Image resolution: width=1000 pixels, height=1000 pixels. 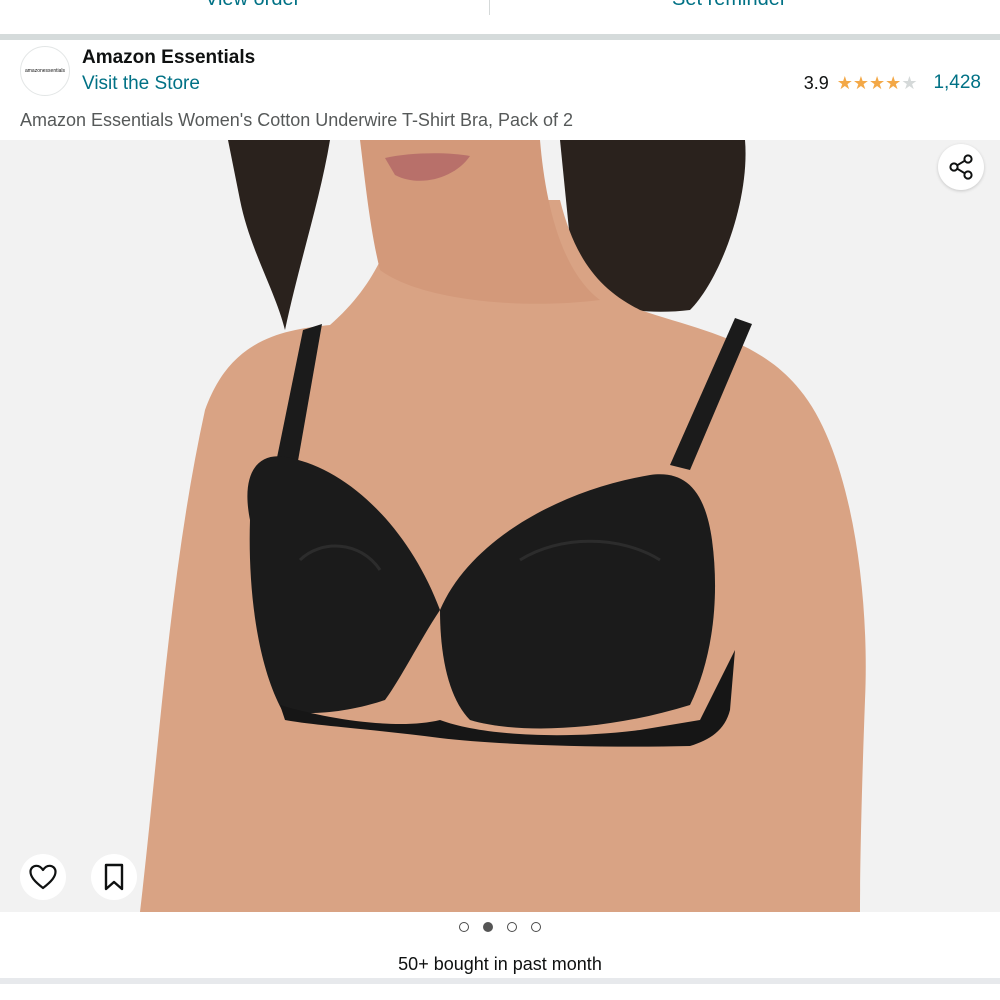 I want to click on store-name: Amazon Essentials, so click(x=169, y=57).